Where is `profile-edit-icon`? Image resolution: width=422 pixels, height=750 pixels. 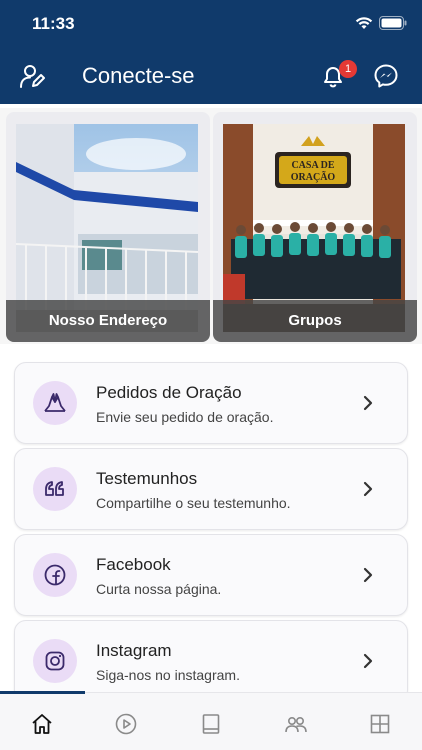
profile-edit-icon is located at coordinates (32, 76).